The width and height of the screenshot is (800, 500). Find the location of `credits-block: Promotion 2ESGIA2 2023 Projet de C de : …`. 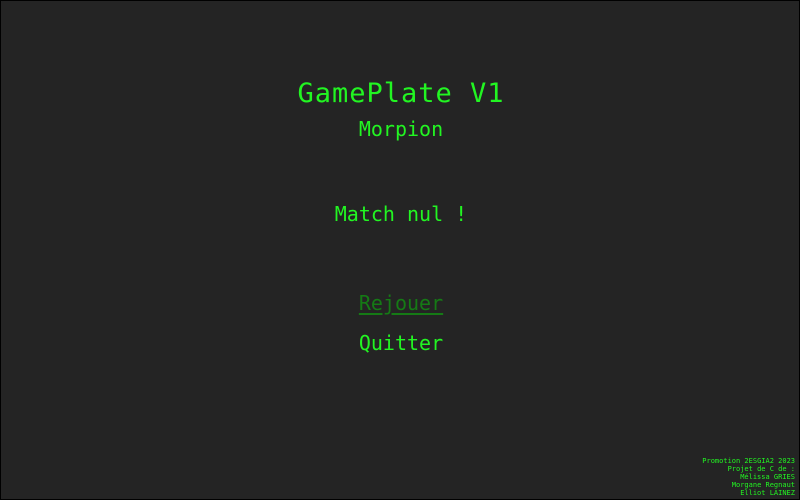

credits-block: Promotion 2ESGIA2 2023 Projet de C de : … is located at coordinates (748, 477).